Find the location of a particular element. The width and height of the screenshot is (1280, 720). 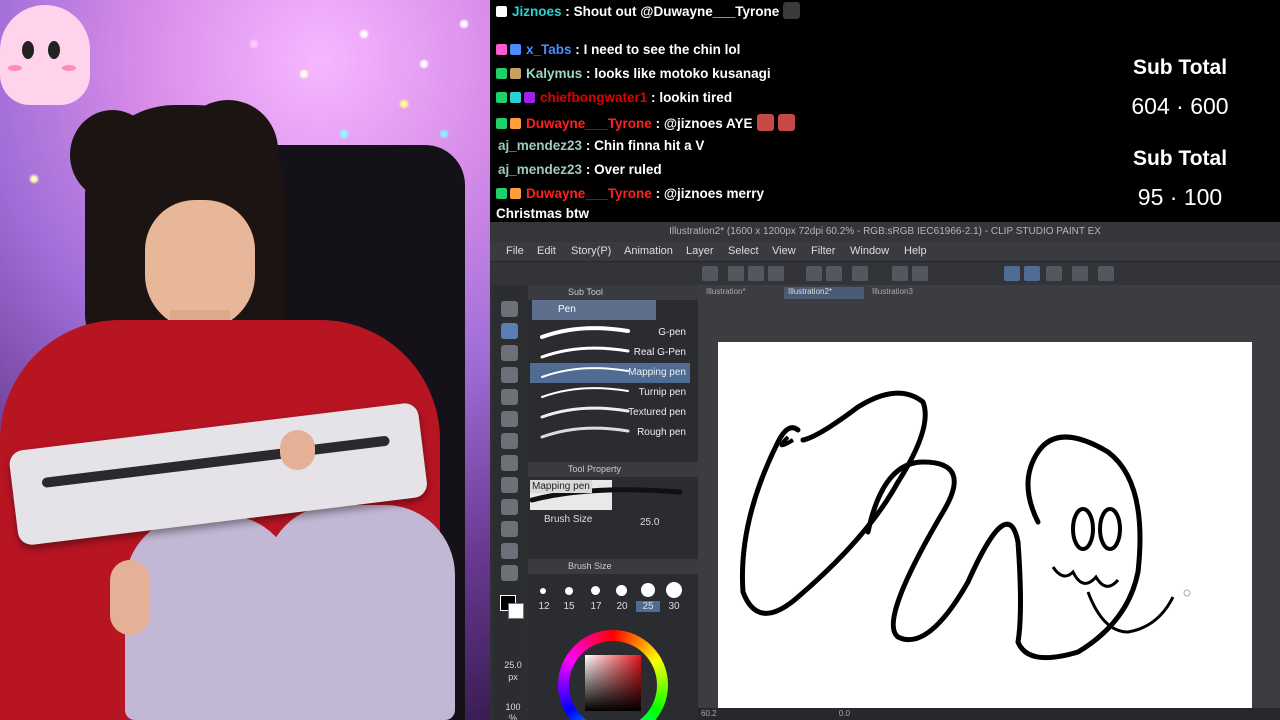

layer-icon is located at coordinates (1080, 273).